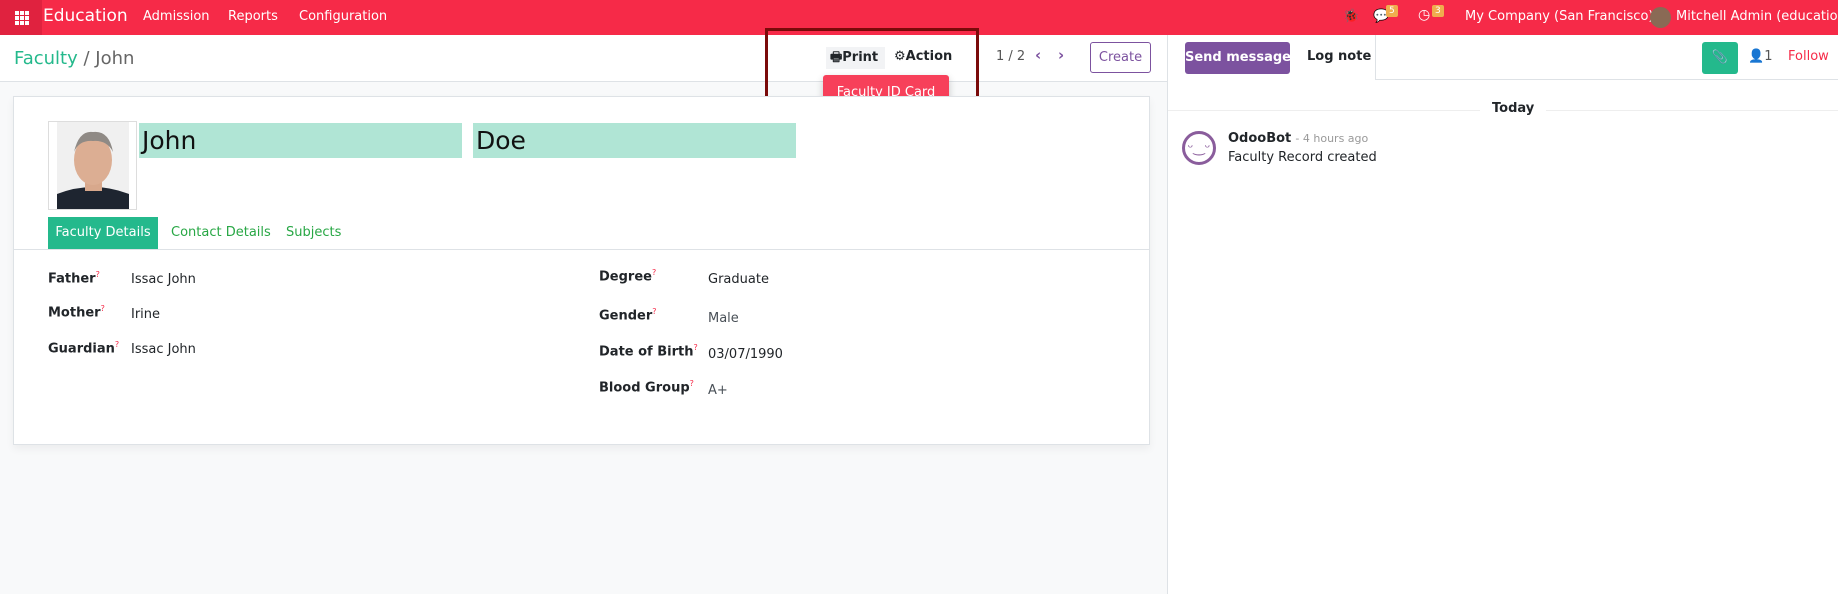  I want to click on breadcrumb: Faculty / John, so click(74, 58).